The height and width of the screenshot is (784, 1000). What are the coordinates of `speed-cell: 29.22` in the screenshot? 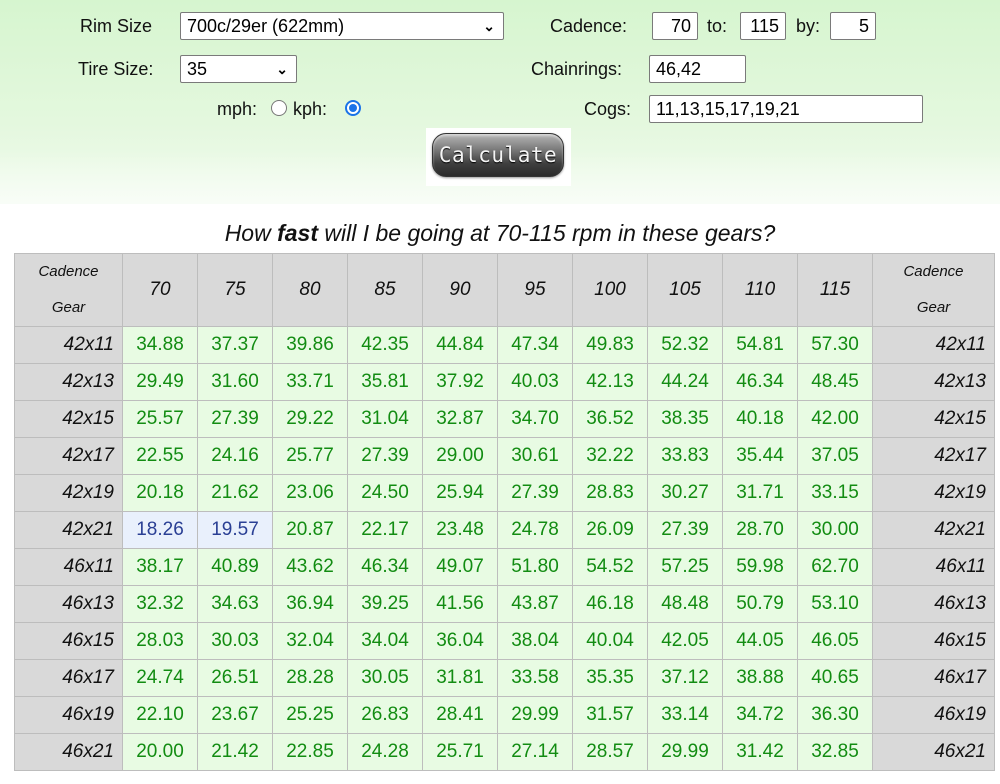 It's located at (310, 419).